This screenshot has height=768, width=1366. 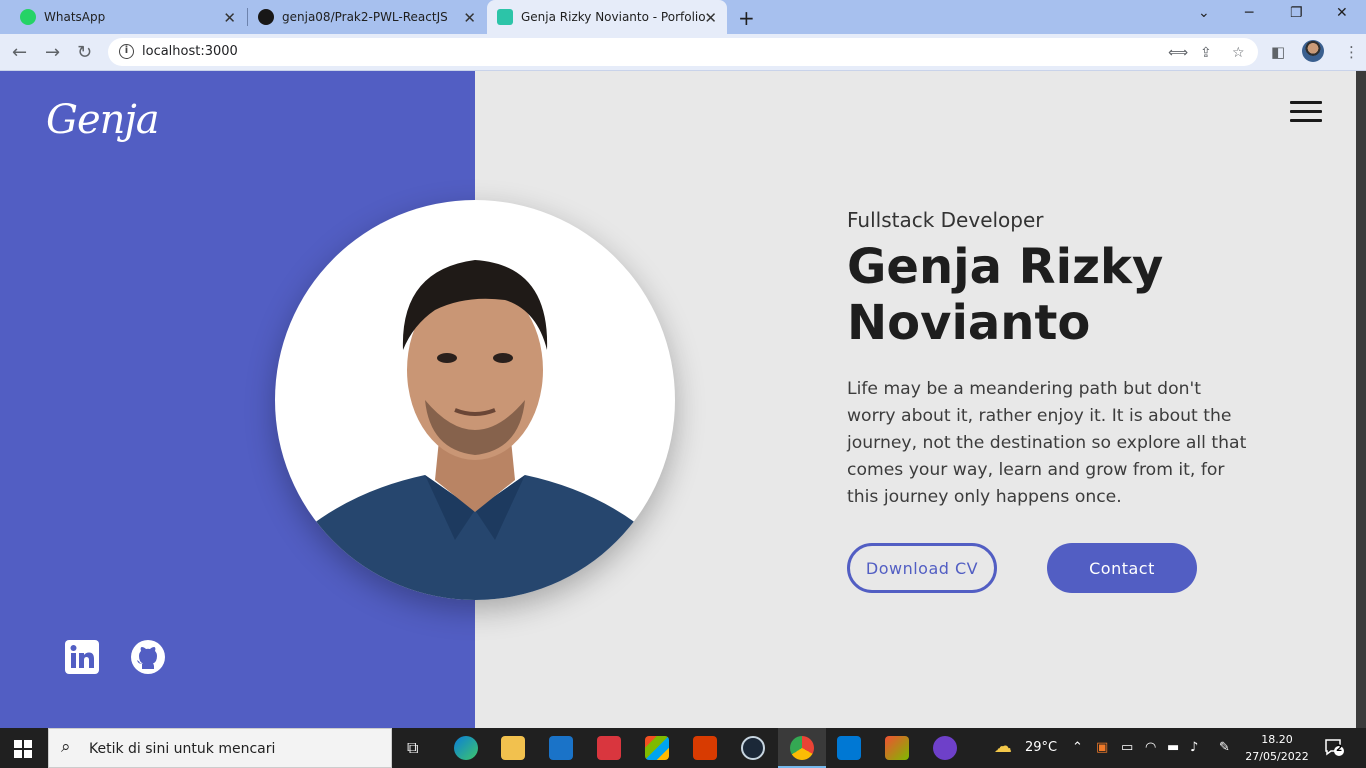 I want to click on download-cv-button: Download CV, so click(x=922, y=568).